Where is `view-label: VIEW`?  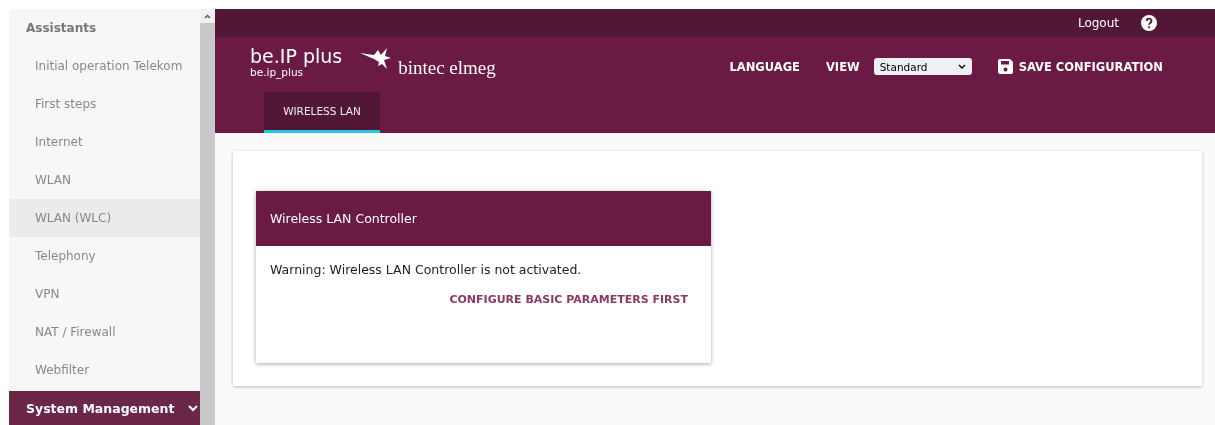 view-label: VIEW is located at coordinates (842, 66).